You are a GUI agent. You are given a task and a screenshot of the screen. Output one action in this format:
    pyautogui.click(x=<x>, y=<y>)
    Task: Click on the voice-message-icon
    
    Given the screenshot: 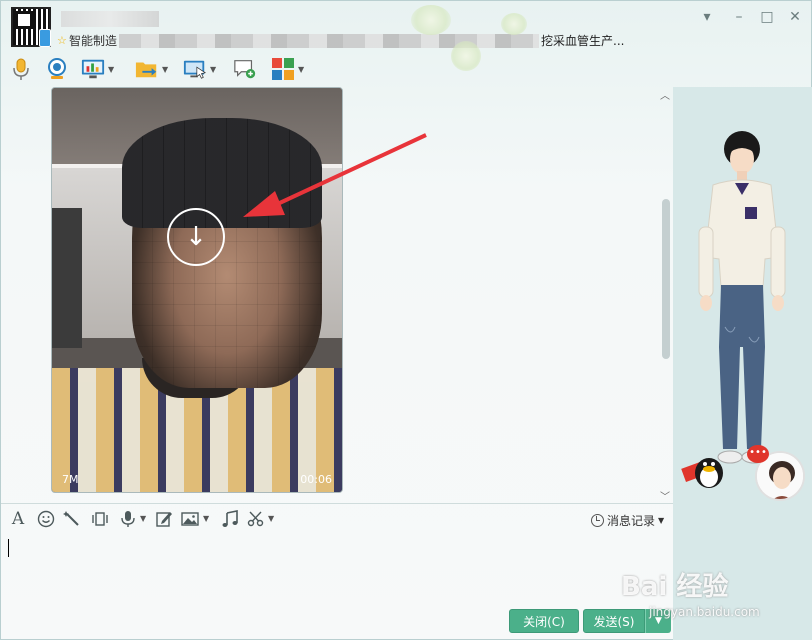 What is the action you would take?
    pyautogui.click(x=128, y=519)
    